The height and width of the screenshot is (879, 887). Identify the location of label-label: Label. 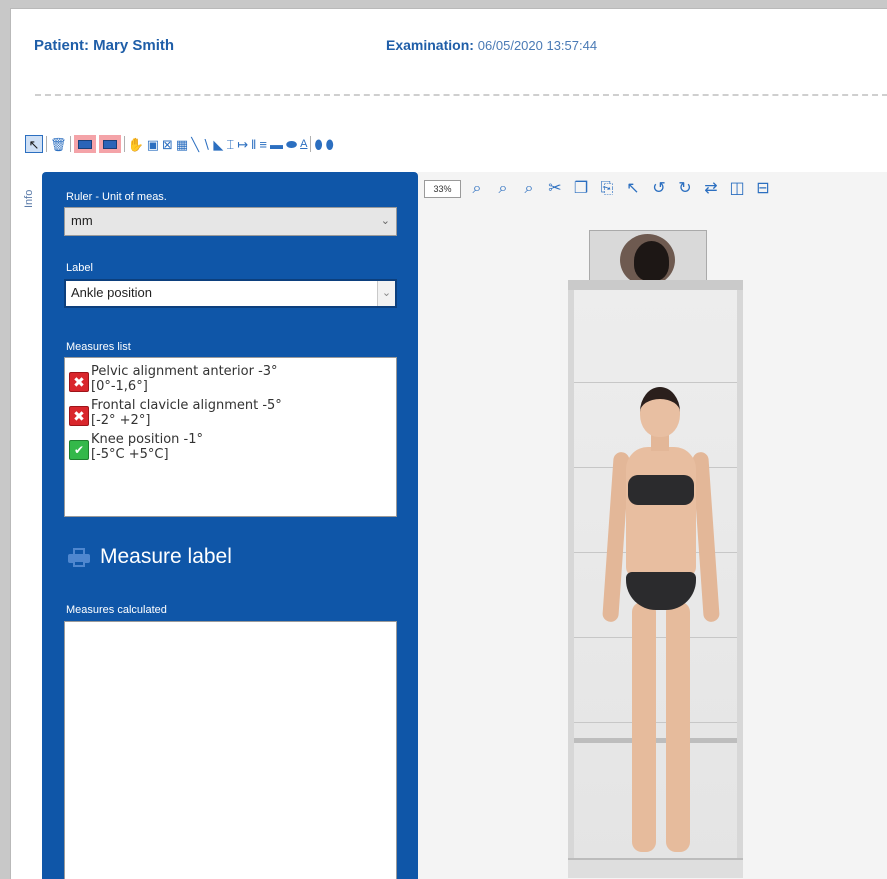
(79, 268).